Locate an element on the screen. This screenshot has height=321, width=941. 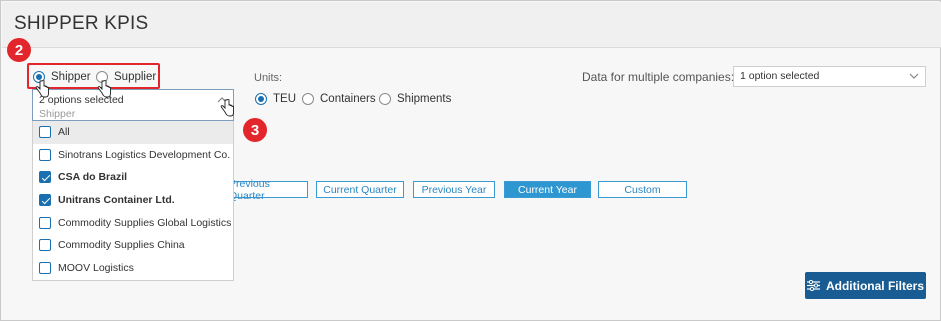
page-header: SHIPPER KPIS is located at coordinates (471, 25).